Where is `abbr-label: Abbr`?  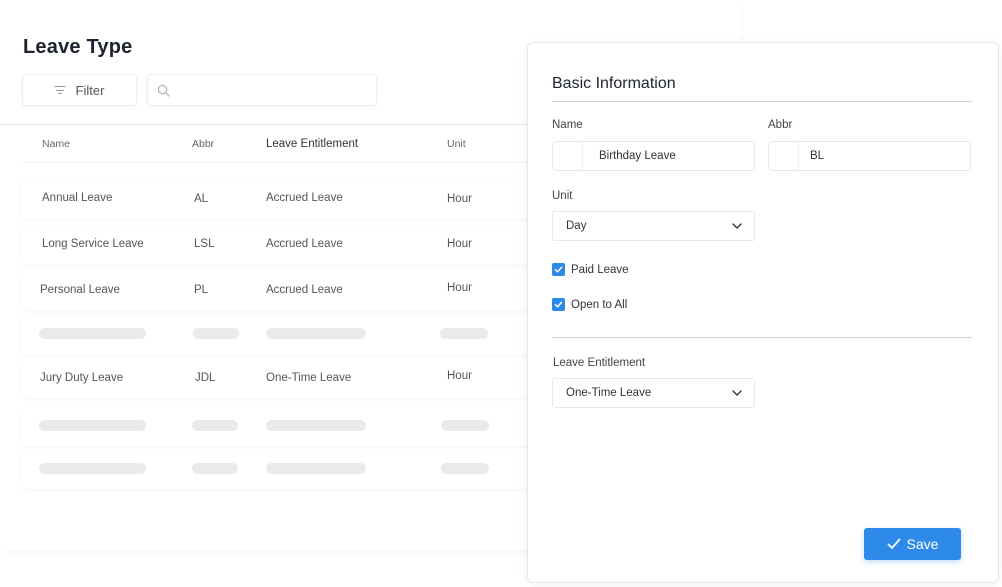
abbr-label: Abbr is located at coordinates (780, 125).